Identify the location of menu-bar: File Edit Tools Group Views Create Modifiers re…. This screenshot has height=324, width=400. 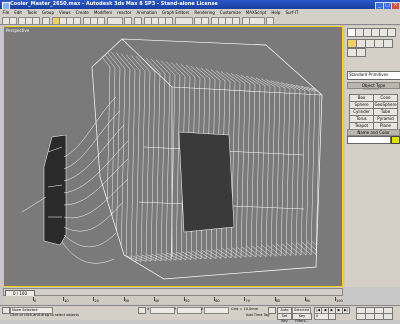
(200, 12).